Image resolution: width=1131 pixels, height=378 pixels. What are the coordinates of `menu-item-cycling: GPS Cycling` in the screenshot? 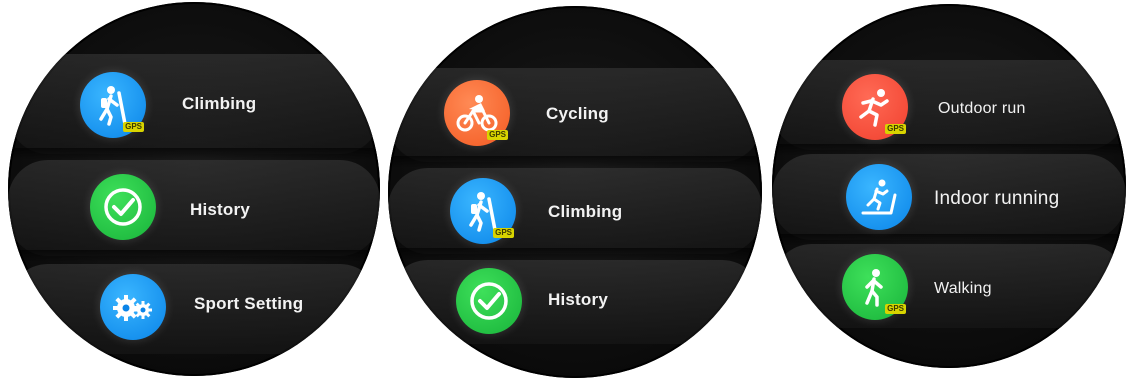 It's located at (575, 118).